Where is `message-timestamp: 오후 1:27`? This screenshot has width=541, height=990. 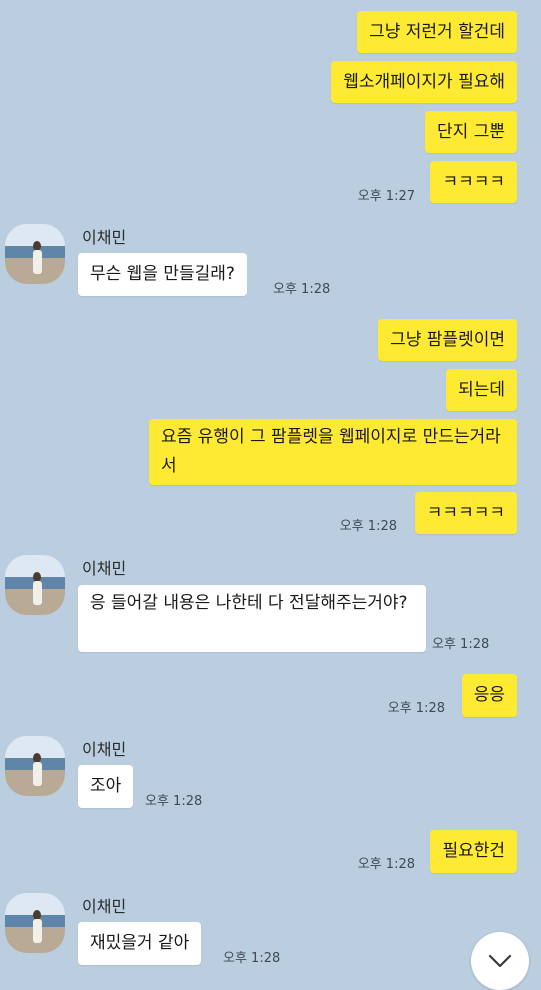 message-timestamp: 오후 1:27 is located at coordinates (386, 196).